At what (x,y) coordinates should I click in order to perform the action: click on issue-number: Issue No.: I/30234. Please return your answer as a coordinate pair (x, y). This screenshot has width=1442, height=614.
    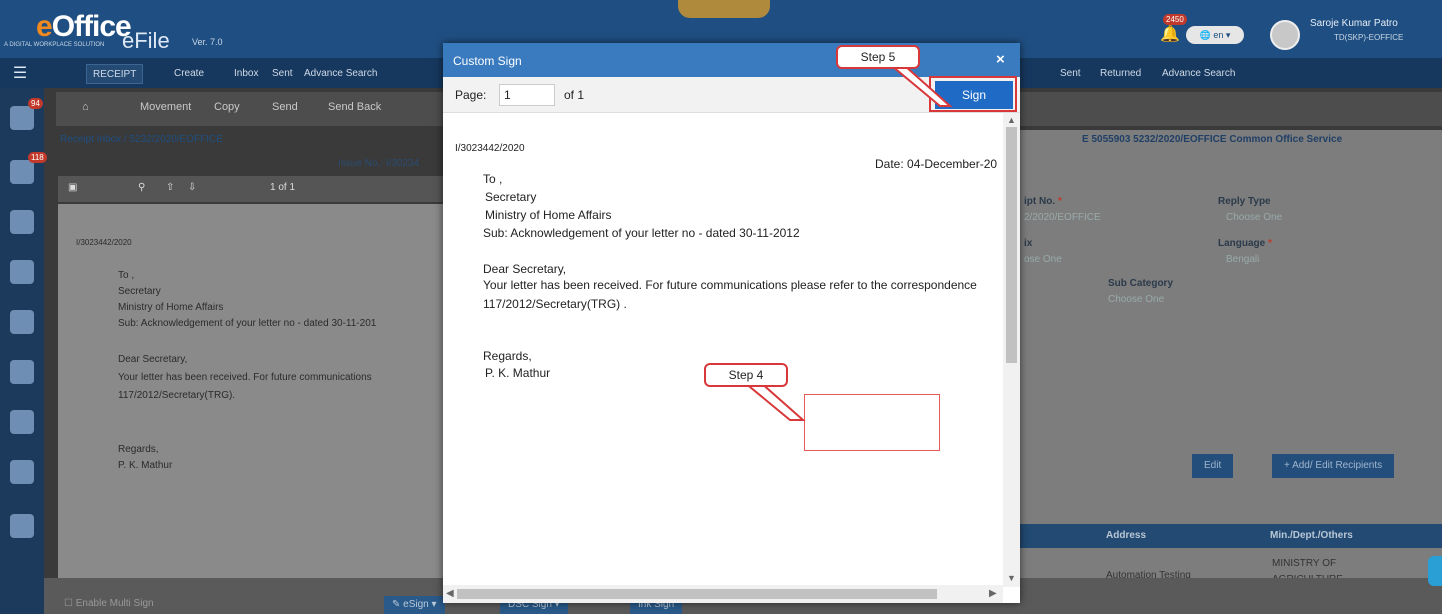
    Looking at the image, I should click on (379, 163).